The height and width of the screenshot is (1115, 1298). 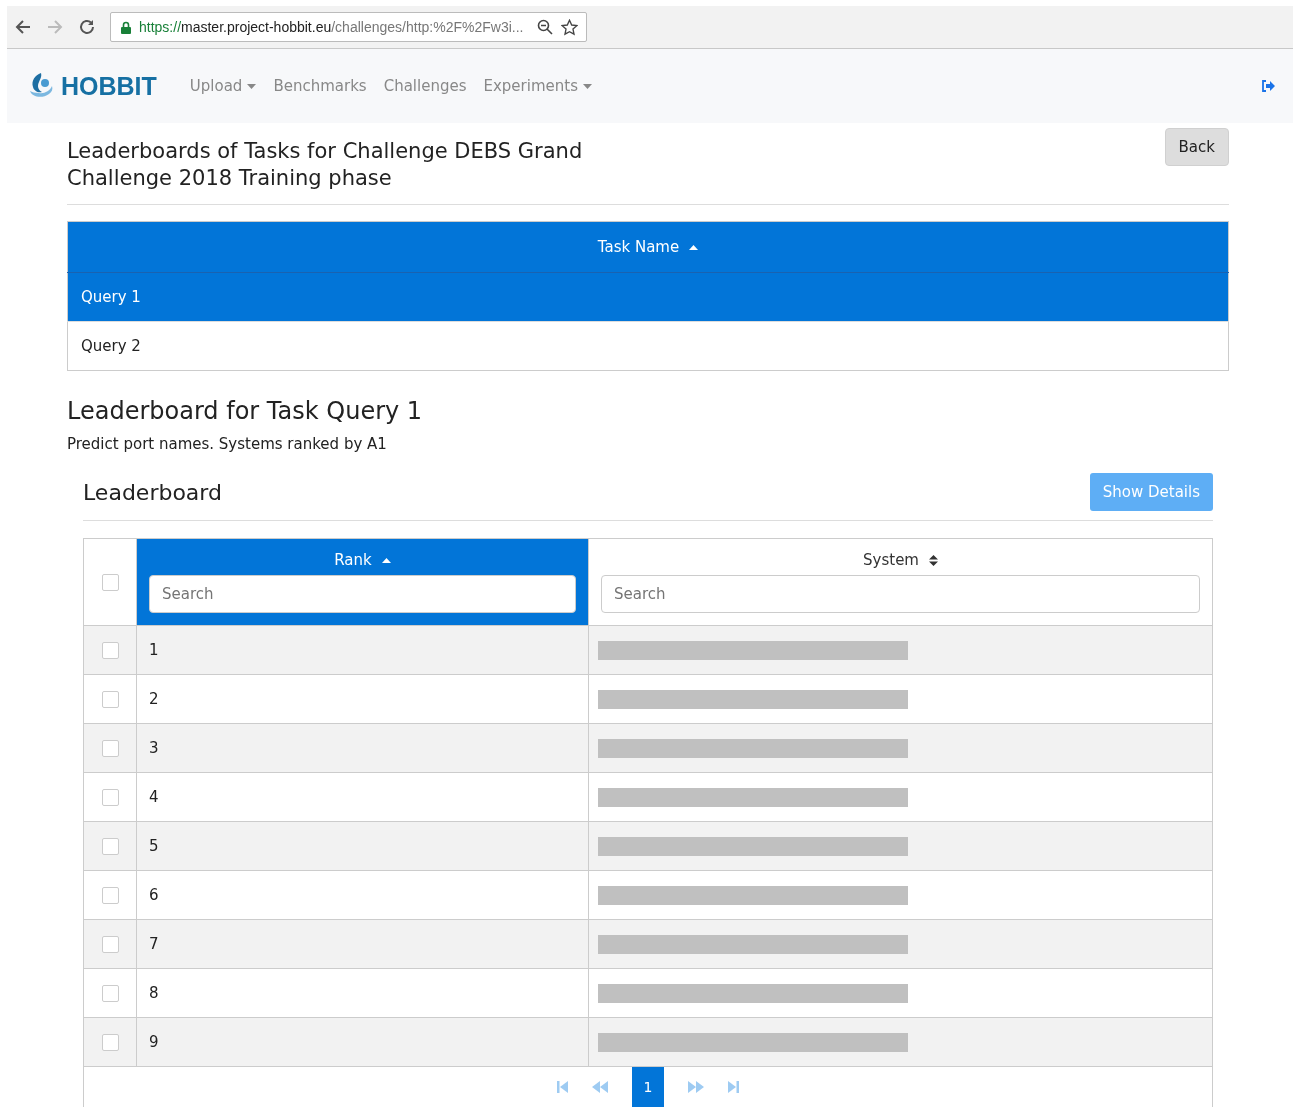 What do you see at coordinates (648, 247) in the screenshot?
I see `column-header: Task Name` at bounding box center [648, 247].